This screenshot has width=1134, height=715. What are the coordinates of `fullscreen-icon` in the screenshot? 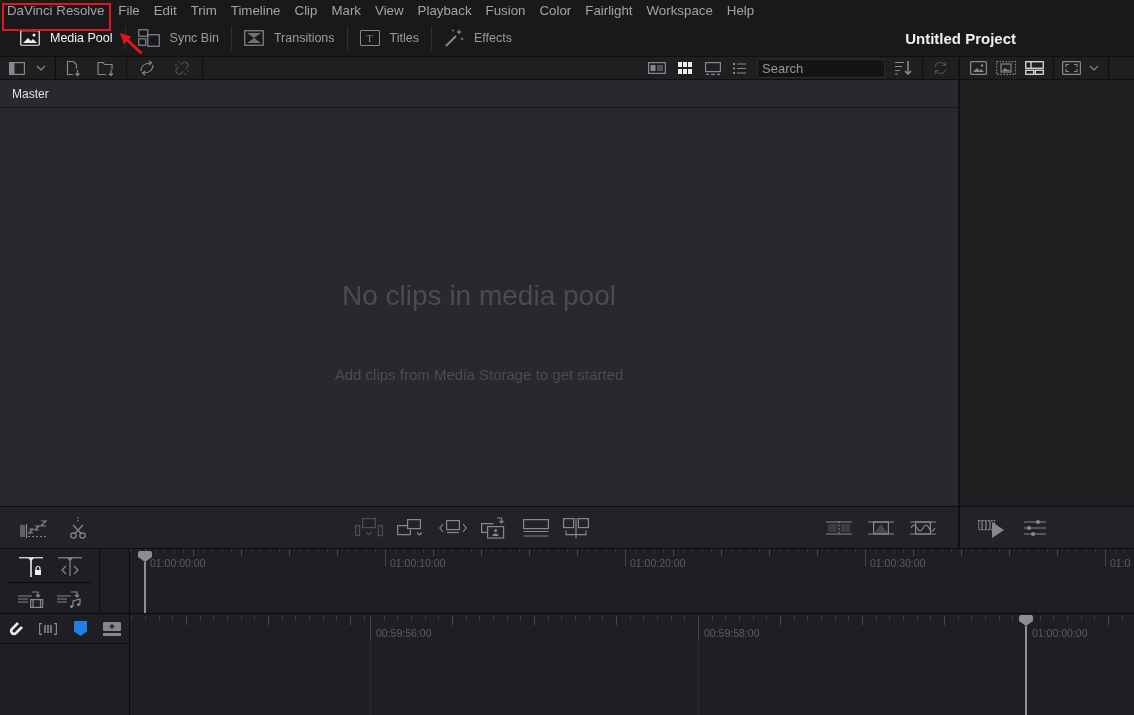 It's located at (1071, 68).